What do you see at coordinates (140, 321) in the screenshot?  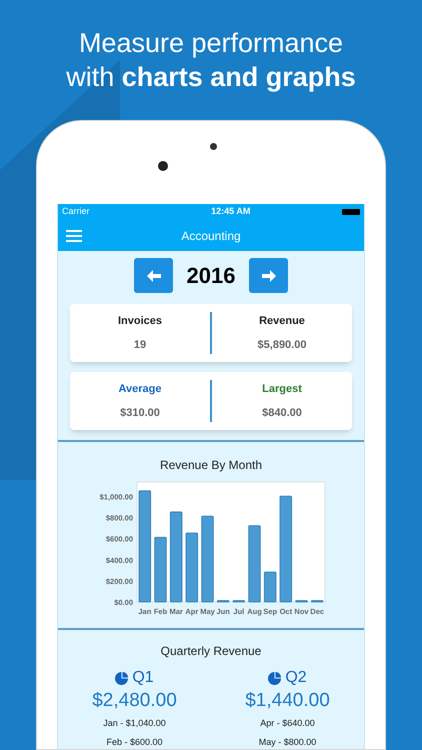 I see `stat-label: Invoices` at bounding box center [140, 321].